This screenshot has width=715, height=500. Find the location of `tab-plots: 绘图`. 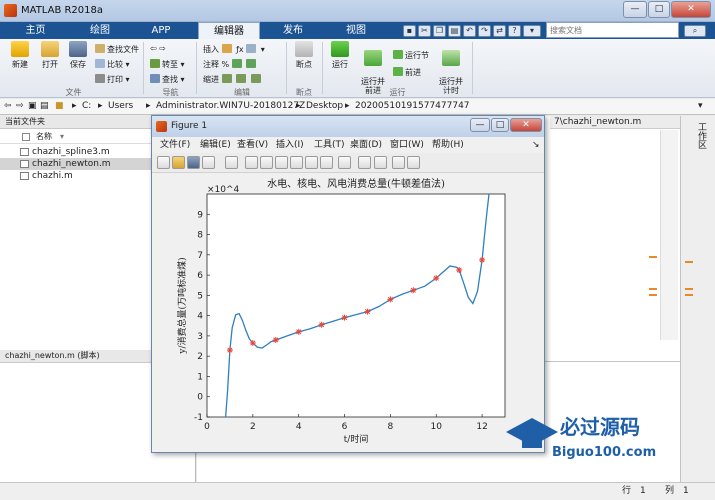

tab-plots: 绘图 is located at coordinates (100, 30).